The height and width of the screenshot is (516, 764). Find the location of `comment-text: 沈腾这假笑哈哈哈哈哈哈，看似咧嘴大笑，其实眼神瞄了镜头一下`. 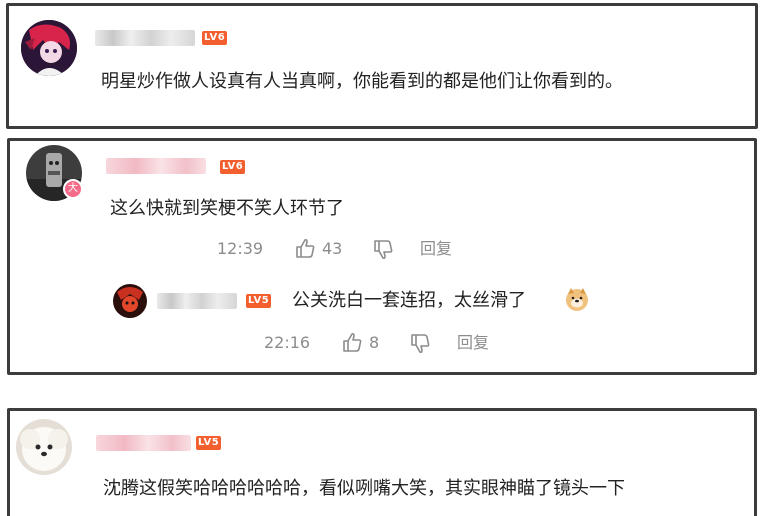

comment-text: 沈腾这假笑哈哈哈哈哈哈，看似咧嘴大笑，其实眼神瞄了镜头一下 is located at coordinates (364, 488).